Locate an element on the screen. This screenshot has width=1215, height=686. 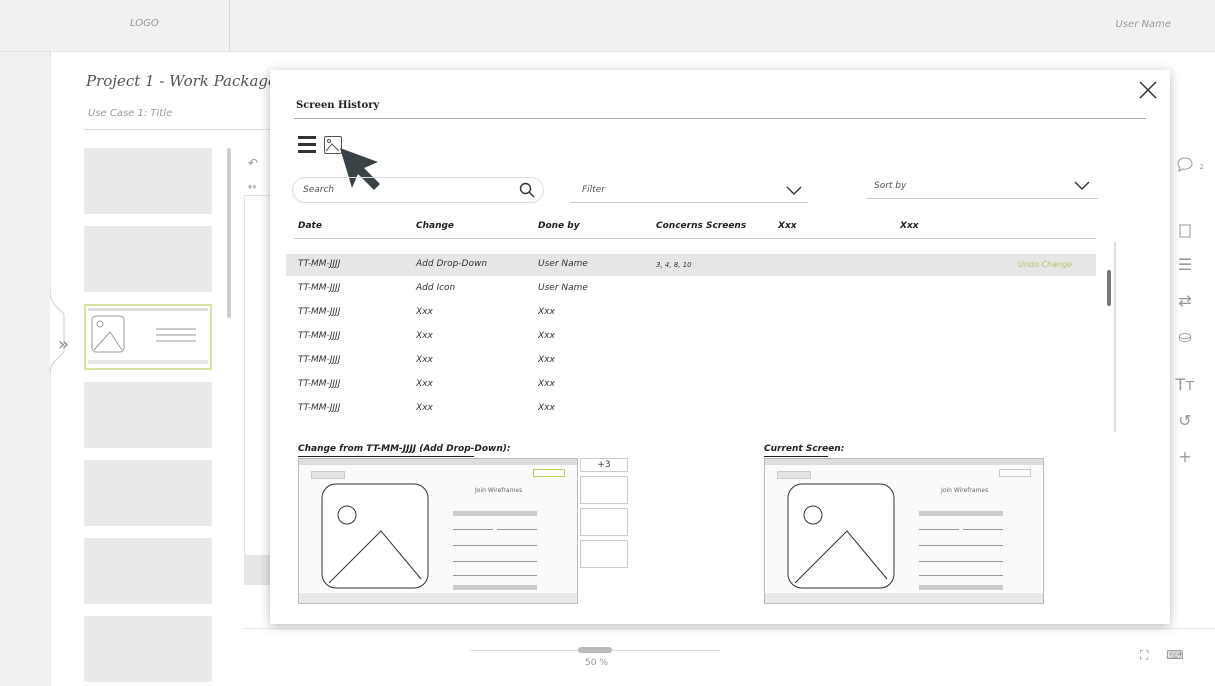
cell-change: Add Drop-Down is located at coordinates (452, 264).